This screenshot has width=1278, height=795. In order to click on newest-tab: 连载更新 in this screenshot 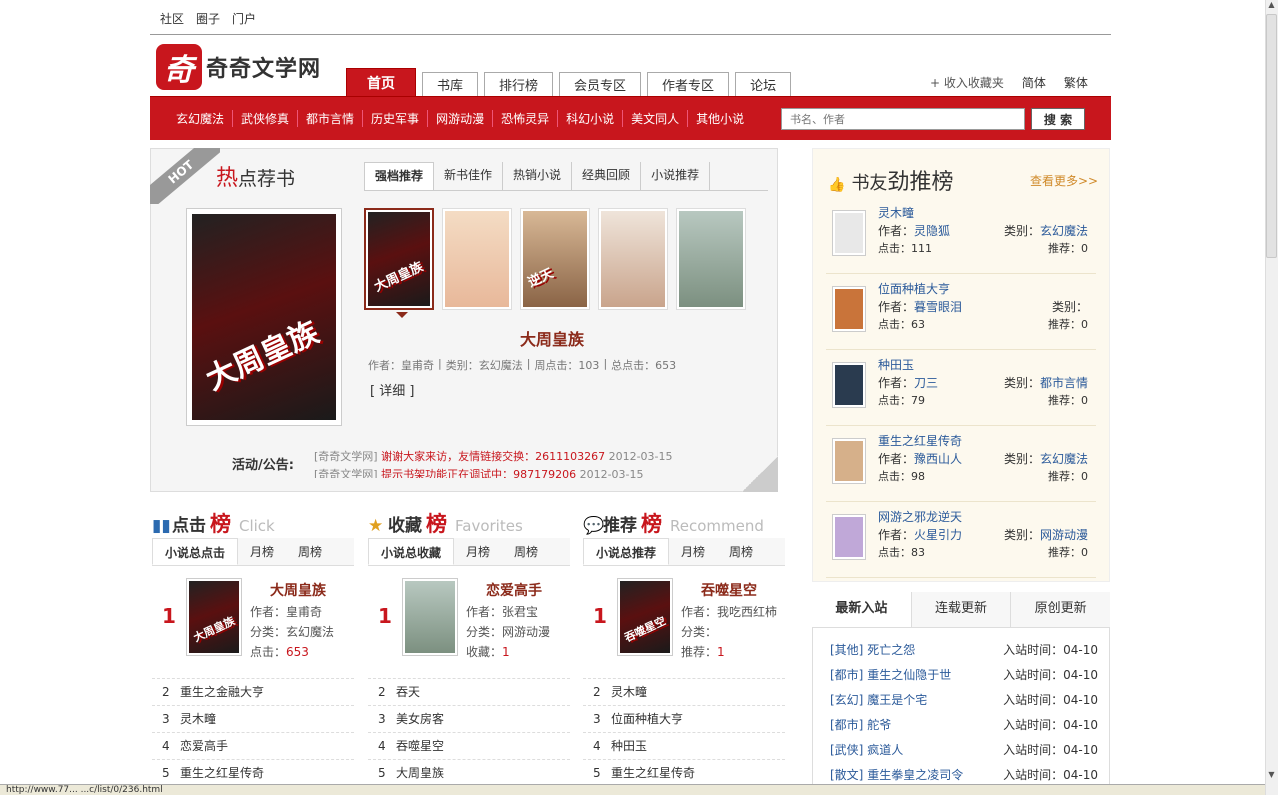, I will do `click(960, 609)`.